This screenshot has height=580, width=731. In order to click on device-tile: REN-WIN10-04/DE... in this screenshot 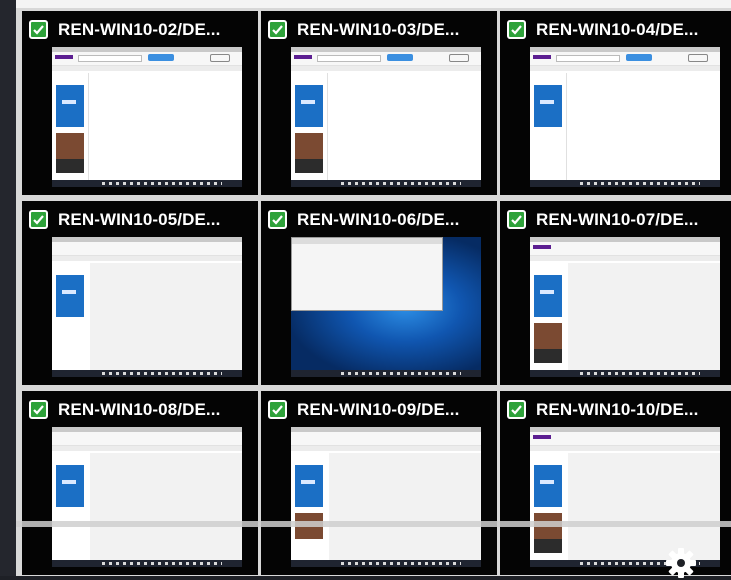, I will do `click(615, 103)`.